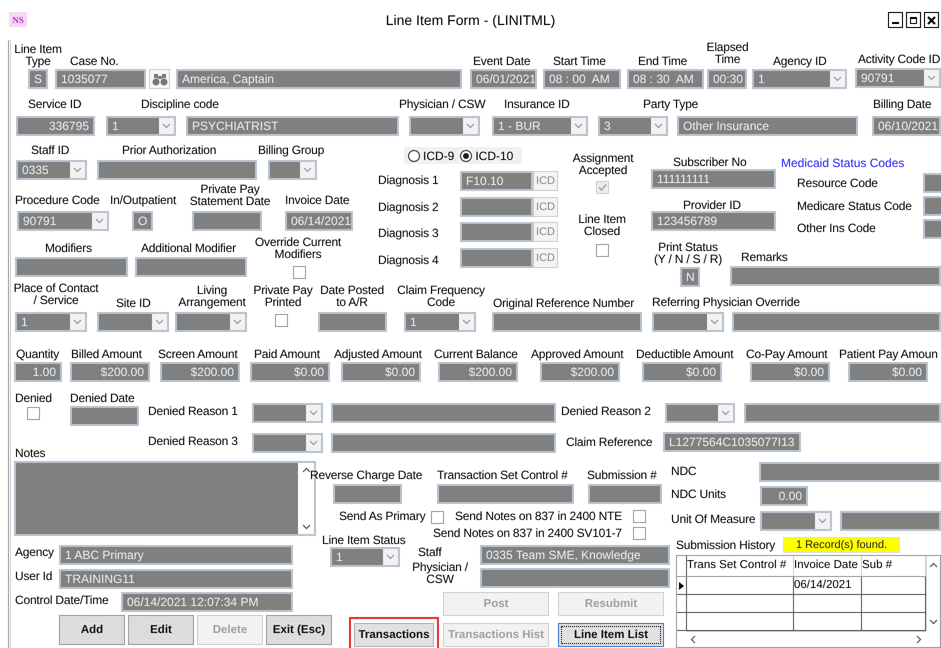  Describe the element at coordinates (176, 555) in the screenshot. I see `text-field: 1 ABC Primary` at that location.